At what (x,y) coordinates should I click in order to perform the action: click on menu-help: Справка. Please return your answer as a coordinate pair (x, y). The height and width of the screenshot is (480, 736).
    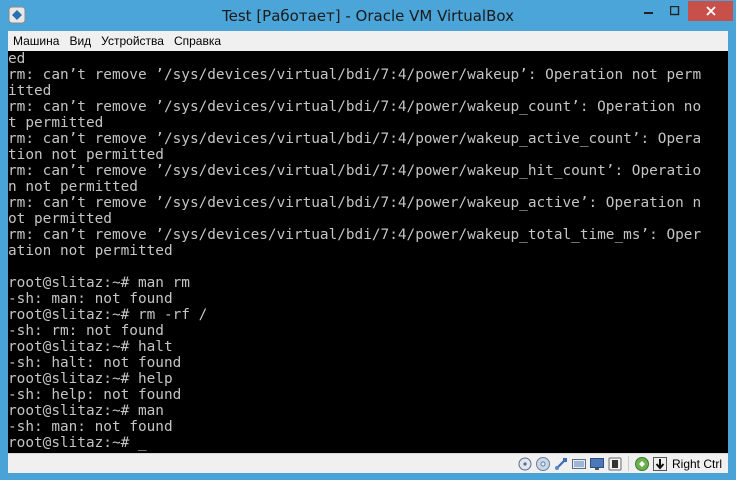
    Looking at the image, I should click on (197, 41).